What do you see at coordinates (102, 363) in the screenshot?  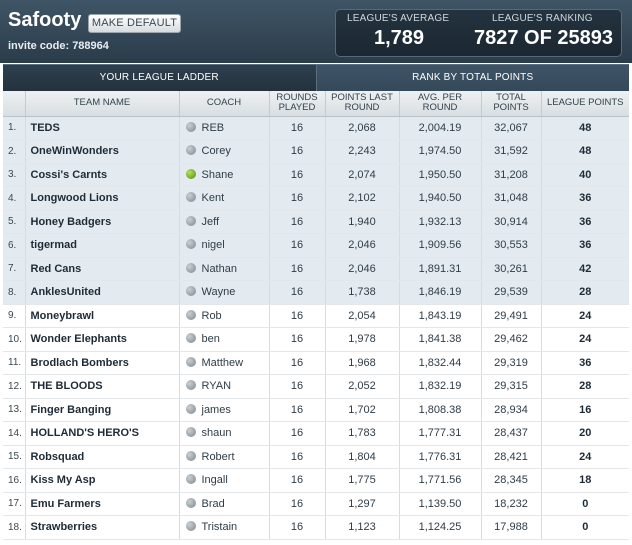 I see `team-name-link: Brodlach Bombers` at bounding box center [102, 363].